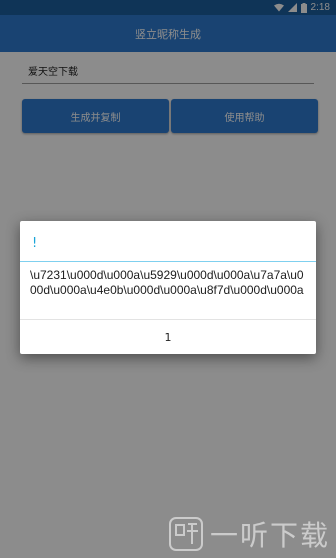 The image size is (336, 558). What do you see at coordinates (35, 243) in the screenshot?
I see `dialog-title: !` at bounding box center [35, 243].